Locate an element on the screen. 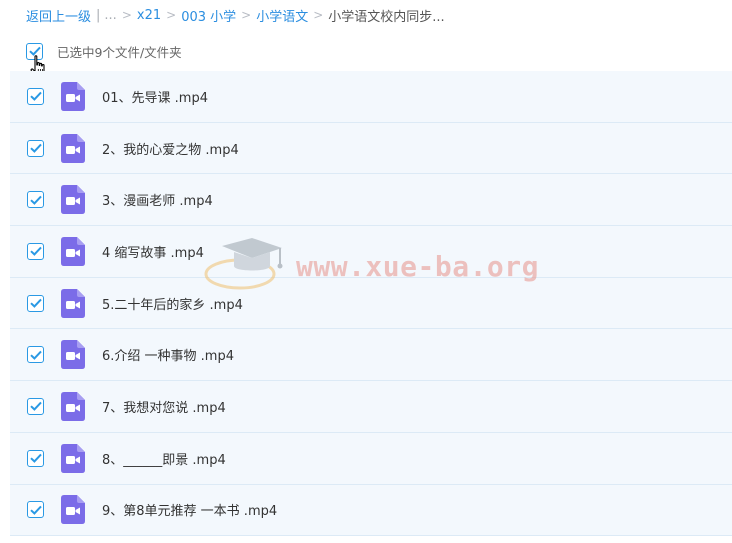 The width and height of the screenshot is (732, 543). file-row: 3、漫画老师 .mp4 is located at coordinates (371, 200).